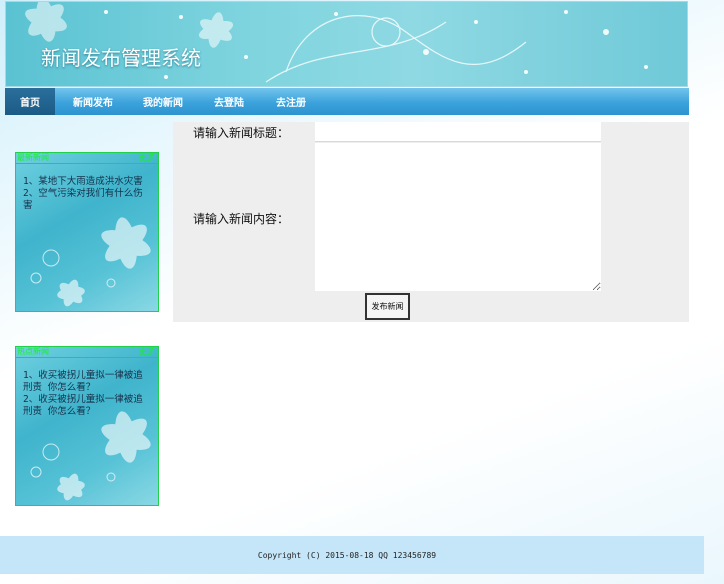  What do you see at coordinates (87, 200) in the screenshot?
I see `list-item: 2、空气污染对我们有什么伤害` at bounding box center [87, 200].